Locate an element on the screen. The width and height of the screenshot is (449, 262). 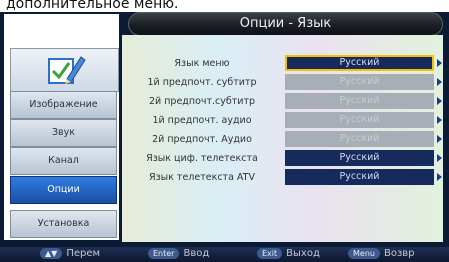
setting-row-audio-2: 2й предпочт. Аудио Русский is located at coordinates (282, 139).